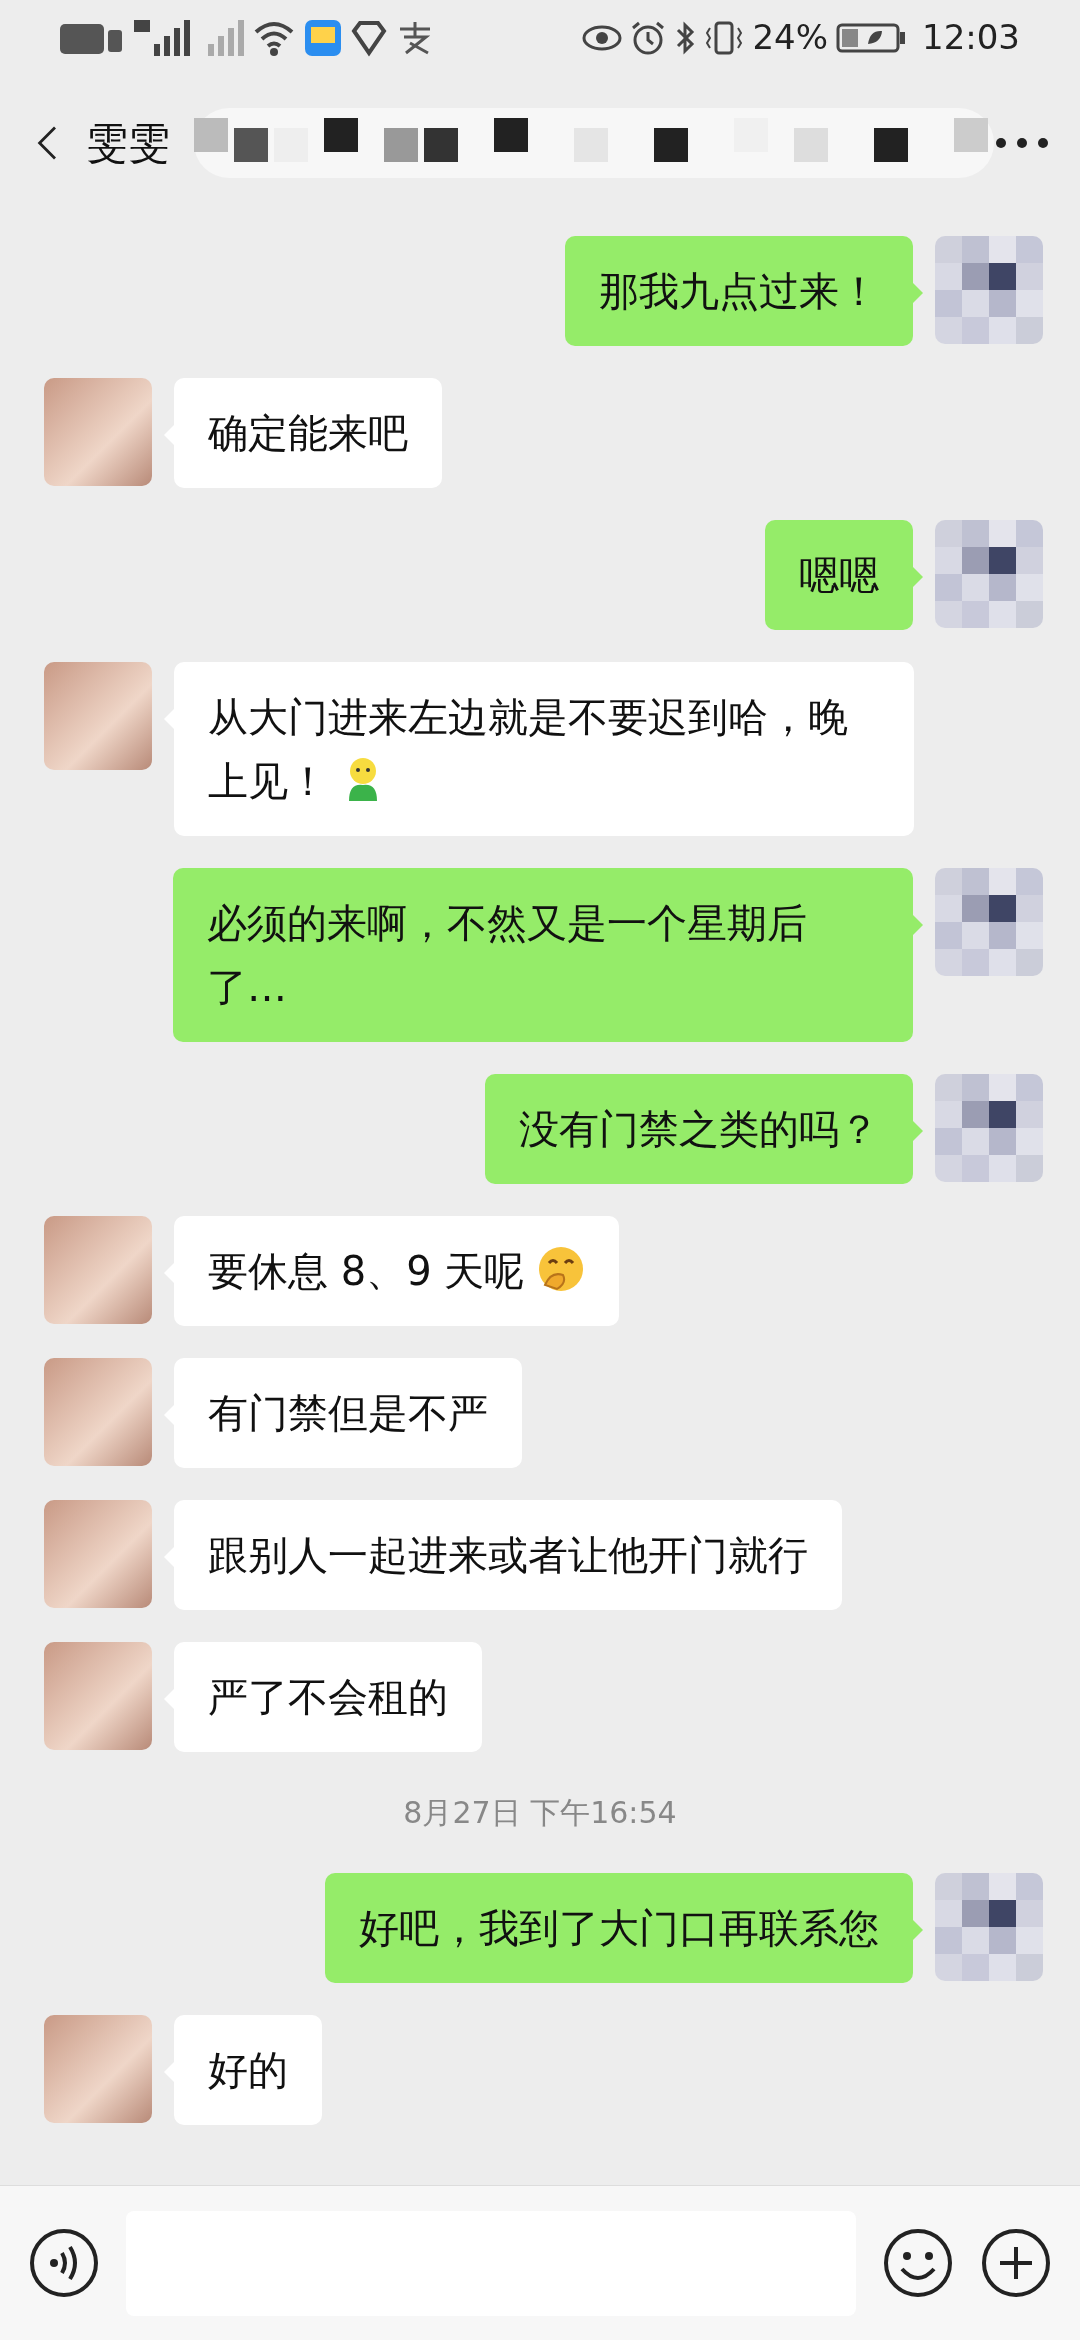 Image resolution: width=1080 pixels, height=2340 pixels. What do you see at coordinates (839, 575) in the screenshot?
I see `message-bubble: 嗯嗯` at bounding box center [839, 575].